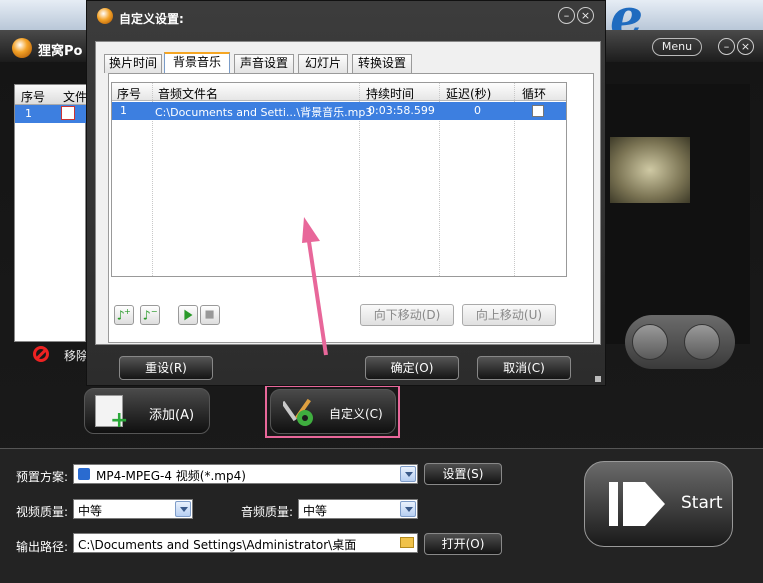 The width and height of the screenshot is (763, 583). Describe the element at coordinates (50, 213) in the screenshot. I see `file-list: 序号 文件 1` at that location.